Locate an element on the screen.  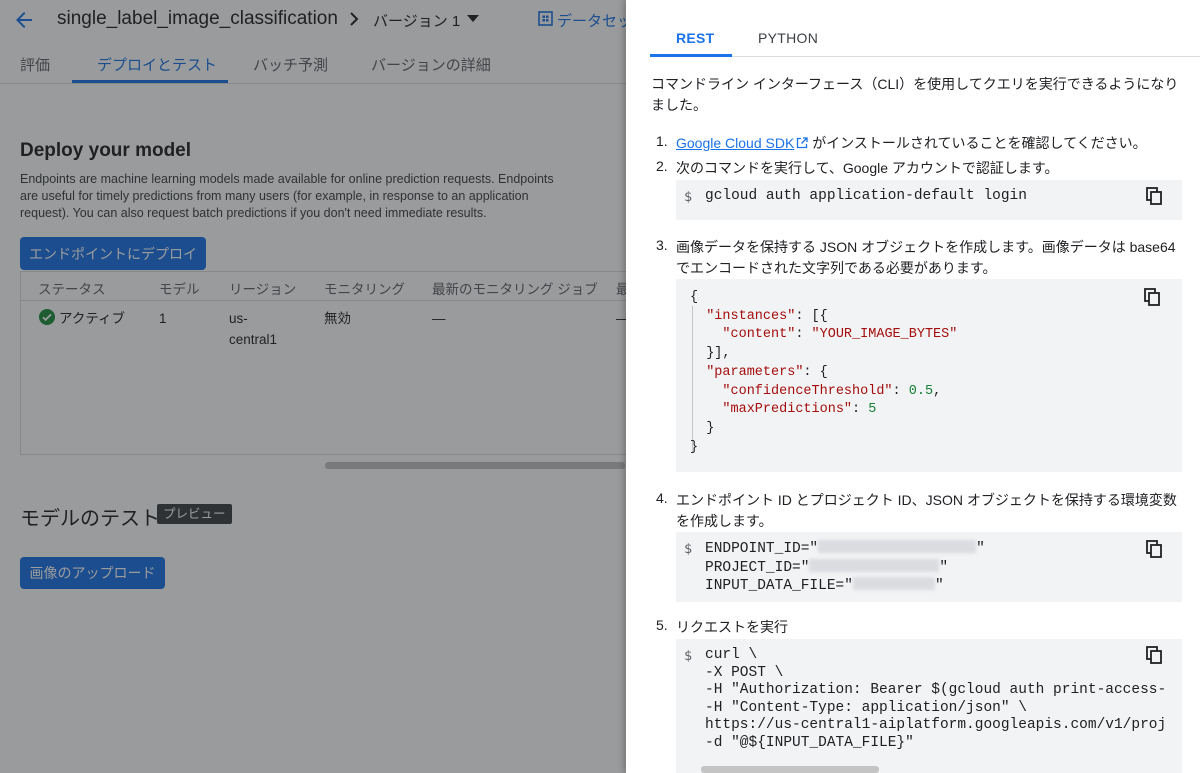
step-2-text: 次のコマンドを実行して、Google アカウントで認証します。 is located at coordinates (867, 168).